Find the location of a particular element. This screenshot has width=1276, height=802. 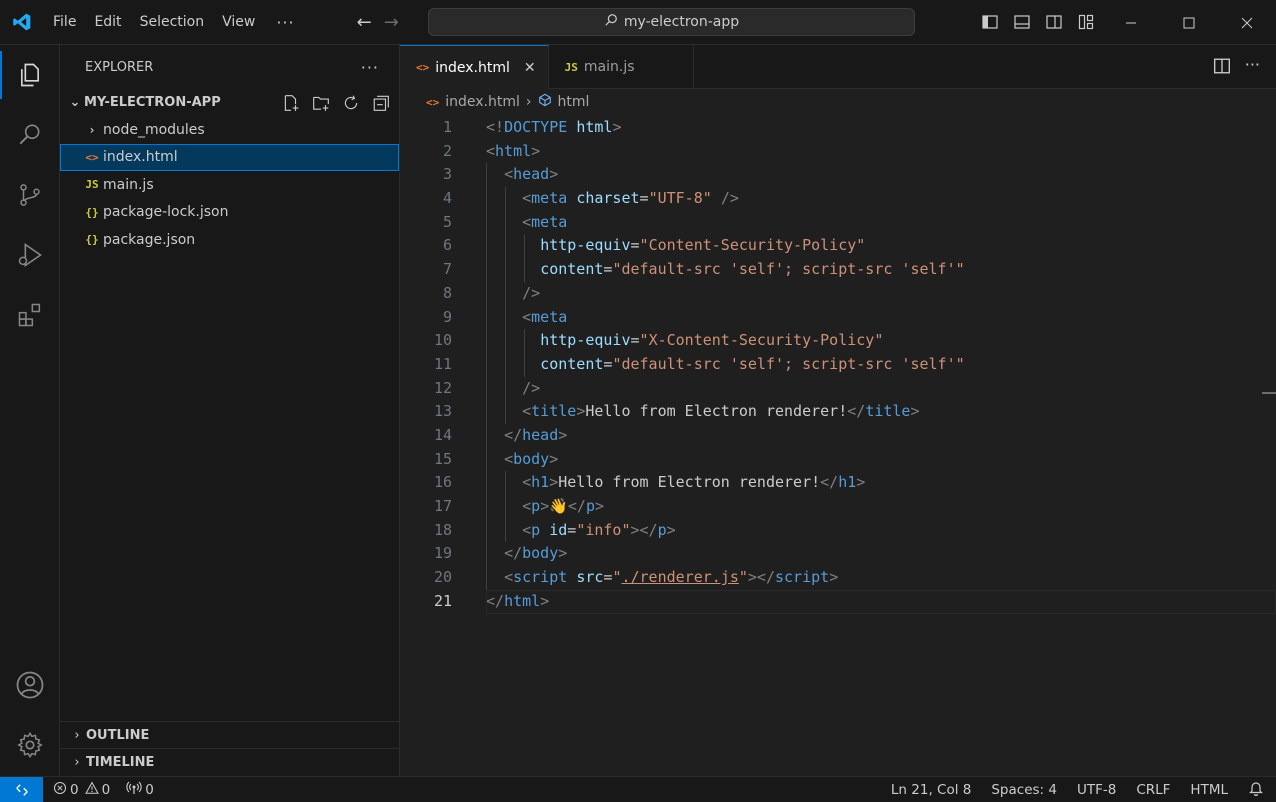

run-debug-icon is located at coordinates (30, 255).